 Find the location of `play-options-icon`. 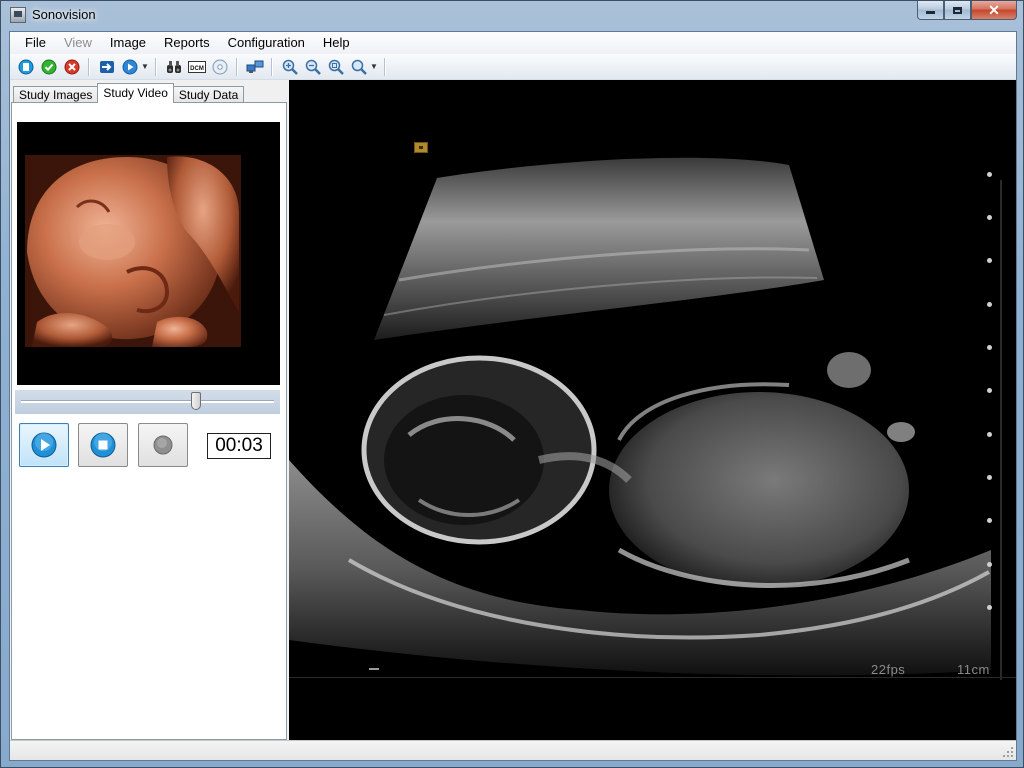

play-options-icon is located at coordinates (130, 66).